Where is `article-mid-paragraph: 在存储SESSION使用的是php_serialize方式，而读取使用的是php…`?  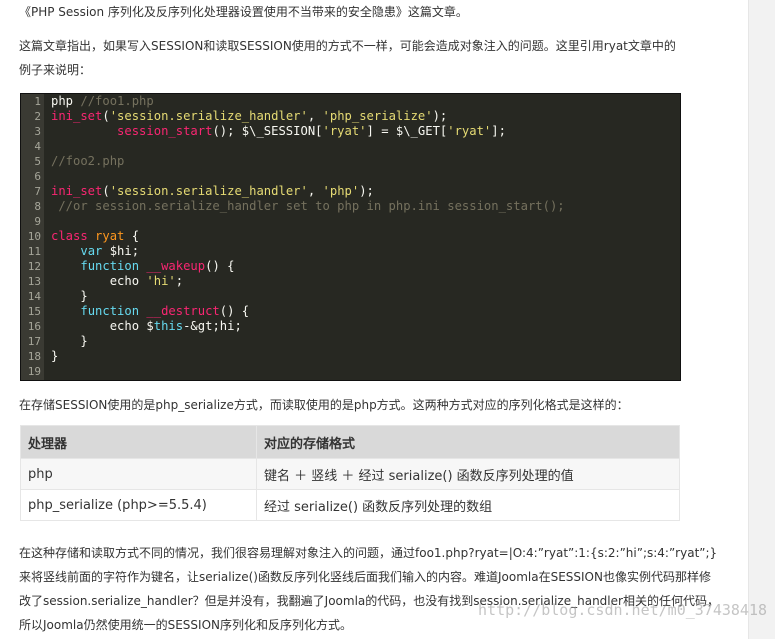 article-mid-paragraph: 在存储SESSION使用的是php_serialize方式，而读取使用的是php… is located at coordinates (324, 405).